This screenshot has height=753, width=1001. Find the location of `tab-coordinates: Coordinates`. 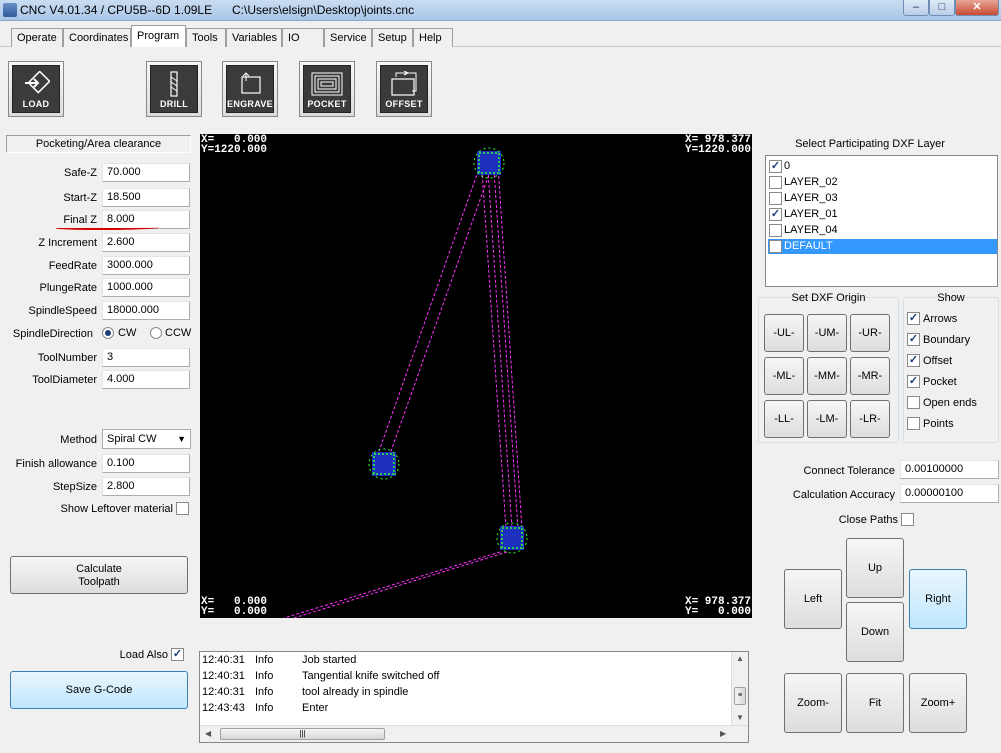

tab-coordinates: Coordinates is located at coordinates (97, 37).